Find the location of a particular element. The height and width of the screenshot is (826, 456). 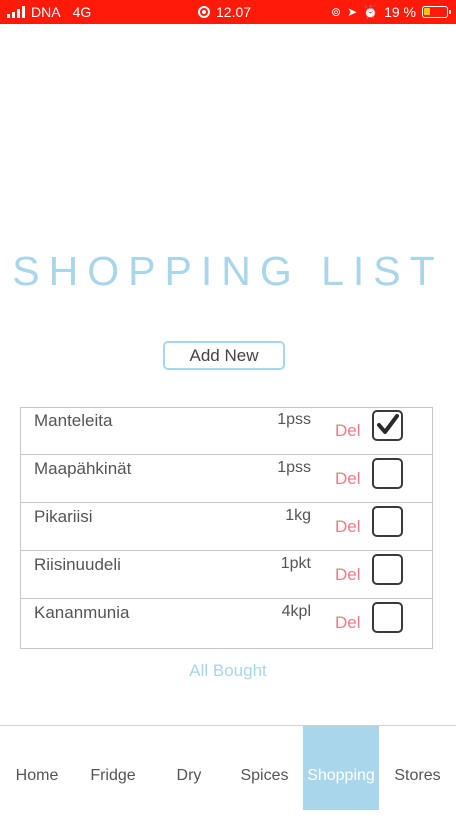

all-bought-button: All Bought is located at coordinates (228, 671).